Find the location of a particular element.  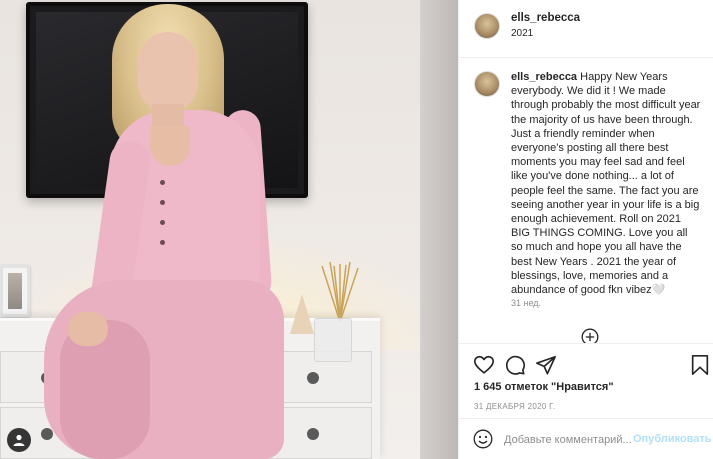

tagged-user-button is located at coordinates (19, 440).